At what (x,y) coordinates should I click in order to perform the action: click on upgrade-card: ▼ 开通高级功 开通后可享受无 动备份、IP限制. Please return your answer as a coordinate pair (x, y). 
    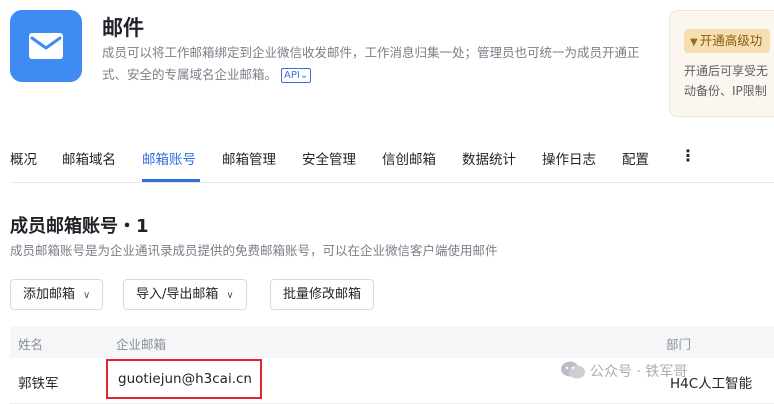
    Looking at the image, I should click on (721, 63).